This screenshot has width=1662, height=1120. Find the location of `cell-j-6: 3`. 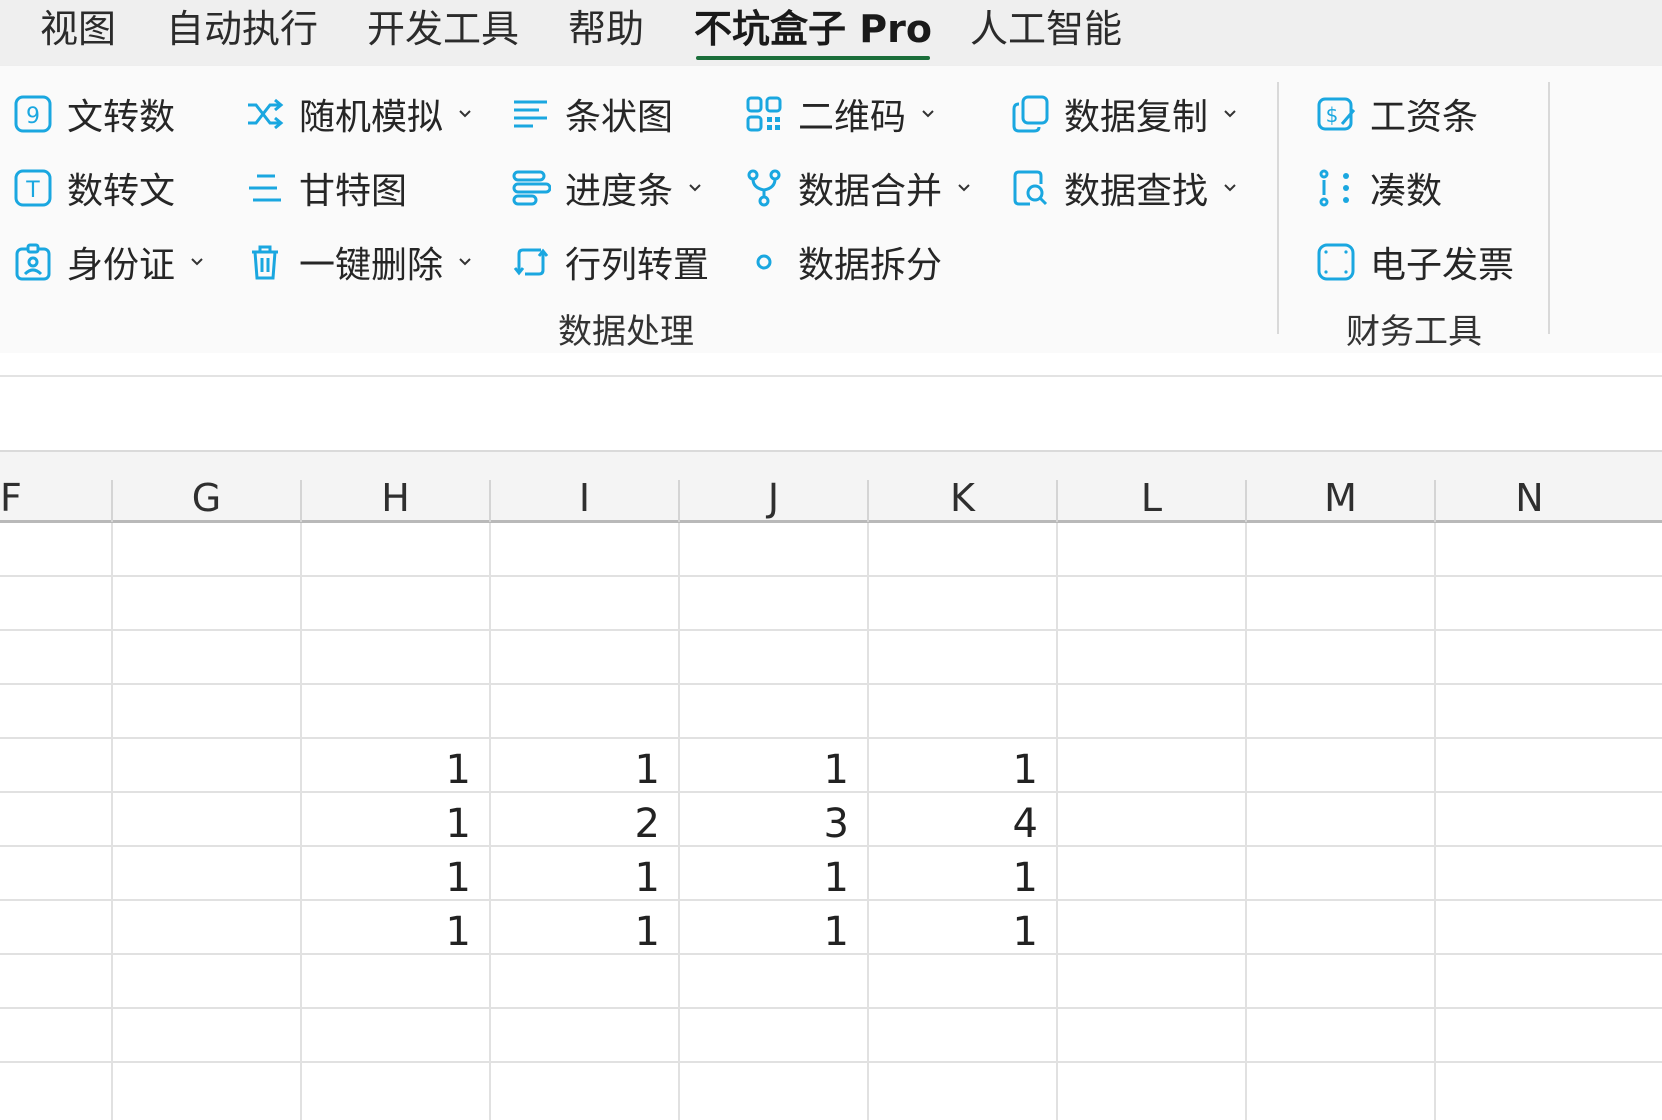

cell-j-6: 3 is located at coordinates (764, 820).